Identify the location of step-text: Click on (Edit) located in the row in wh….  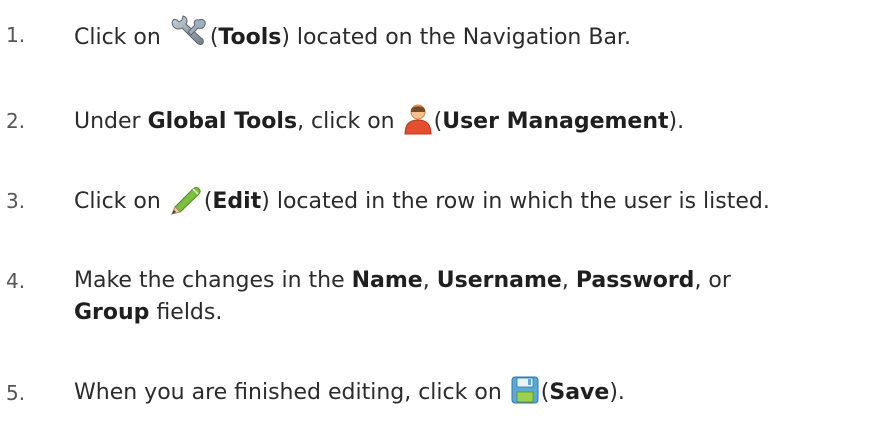
(422, 202).